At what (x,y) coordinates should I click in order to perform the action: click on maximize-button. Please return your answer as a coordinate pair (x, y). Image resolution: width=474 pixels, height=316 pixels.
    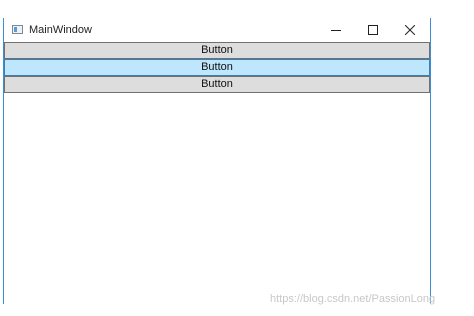
    Looking at the image, I should click on (373, 30).